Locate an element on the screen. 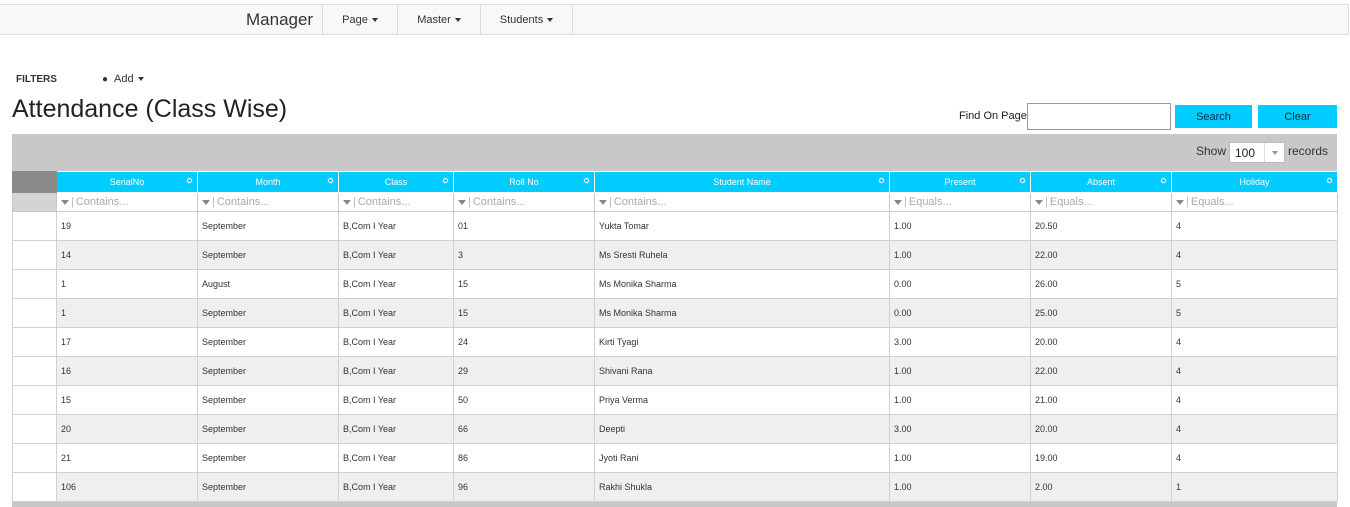 The width and height of the screenshot is (1350, 507). show-label: Show is located at coordinates (1211, 151).